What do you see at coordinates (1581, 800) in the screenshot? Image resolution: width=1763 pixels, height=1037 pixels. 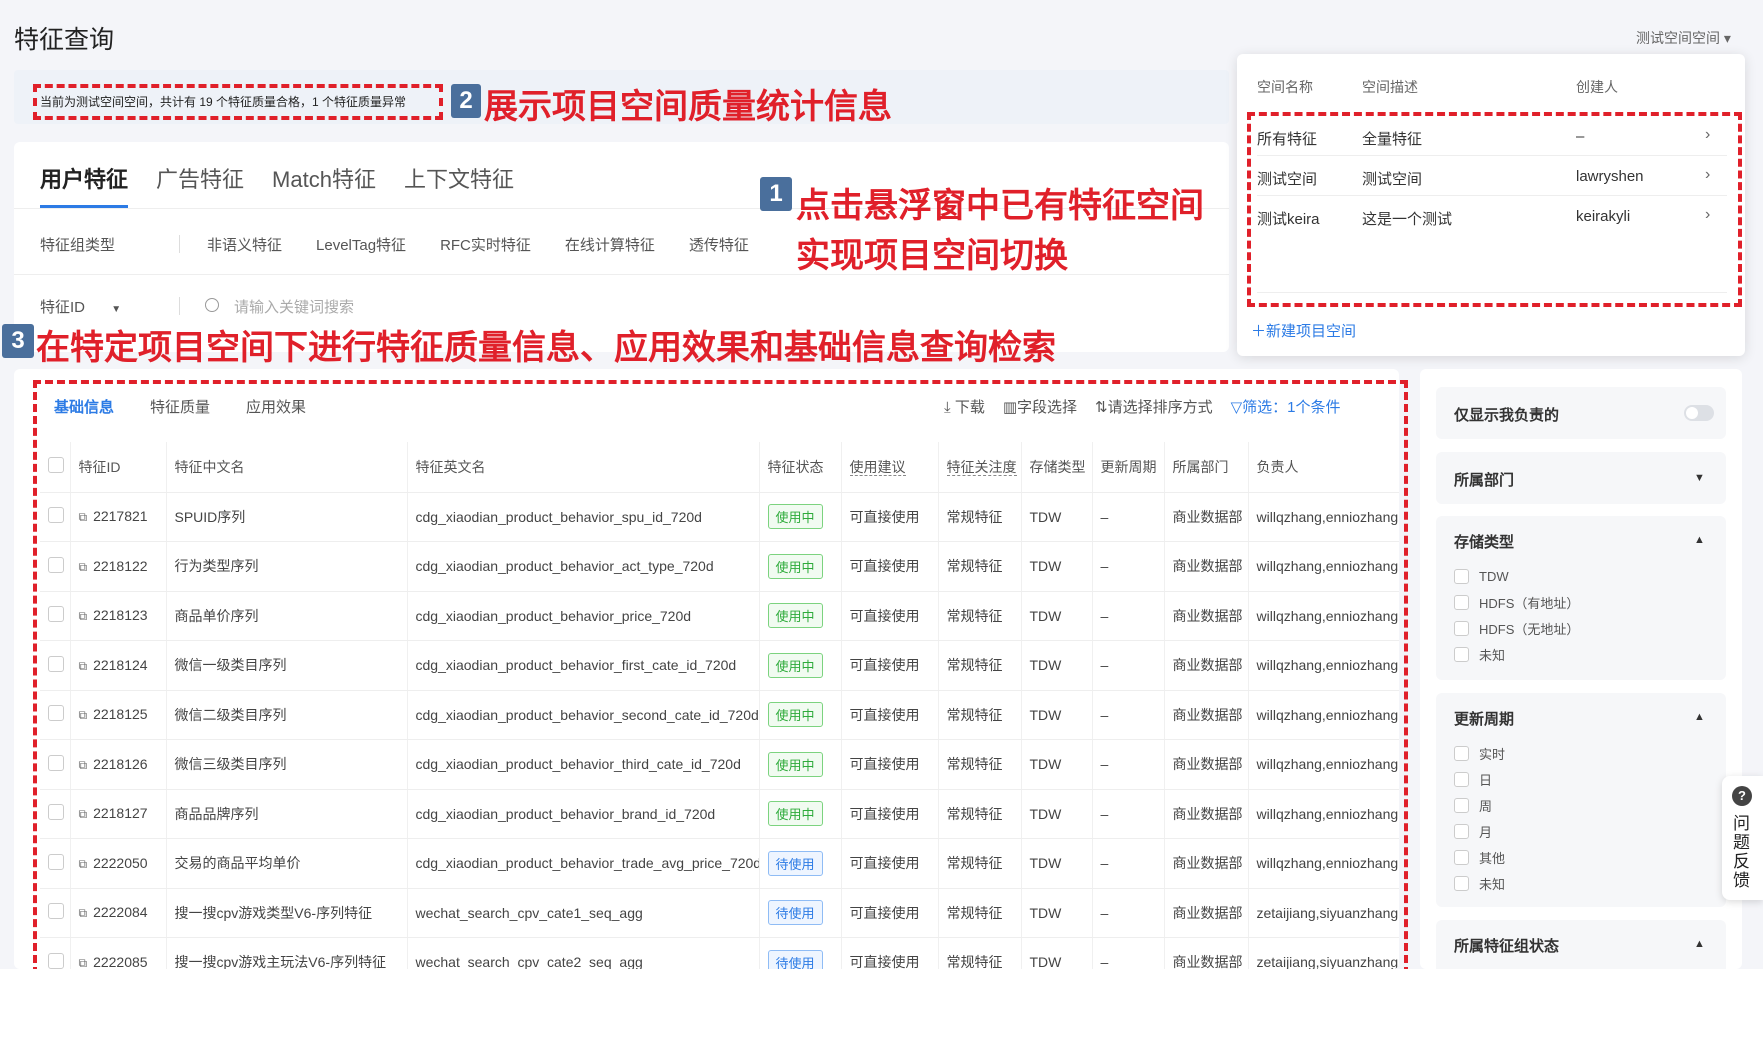 I see `period-section: 更新周期 ▲ 实时 日 周 月 其他 未知` at bounding box center [1581, 800].